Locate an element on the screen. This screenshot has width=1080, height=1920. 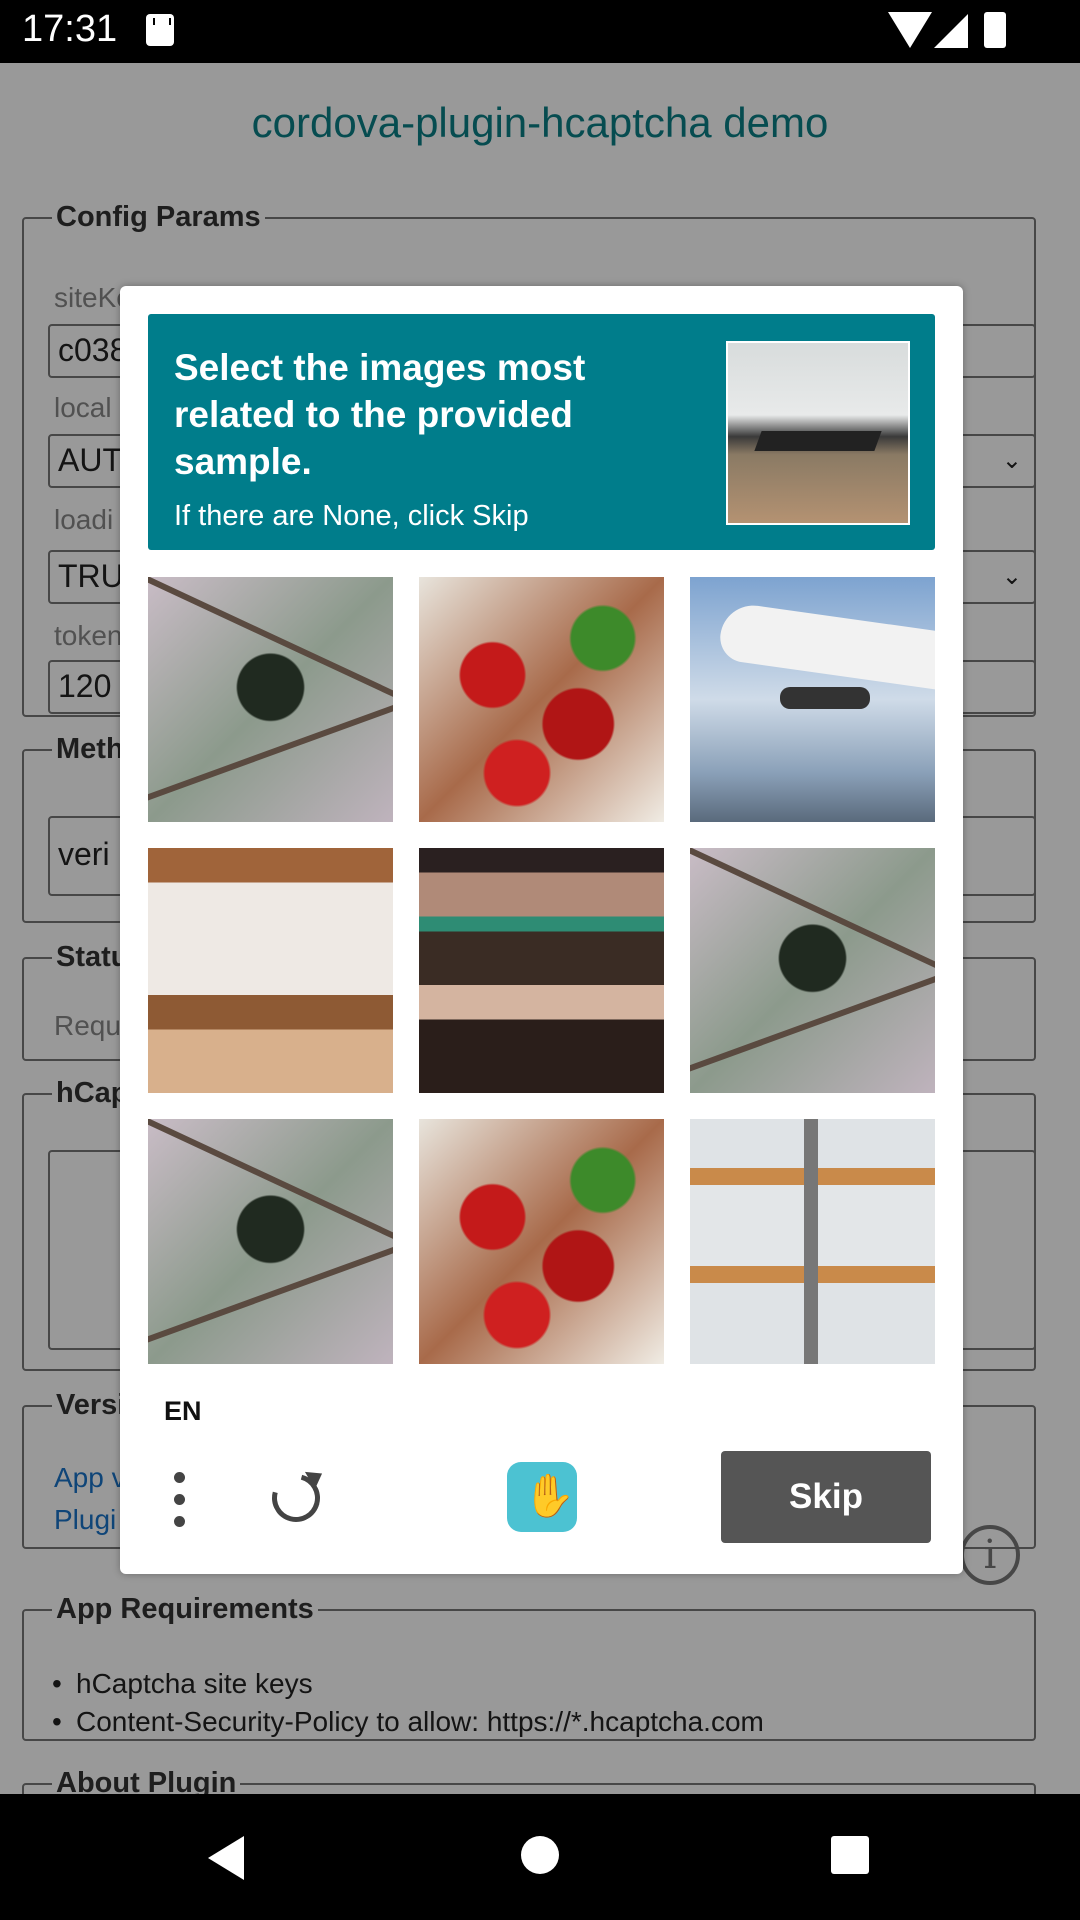
menu-dots-icon is located at coordinates (180, 1500).